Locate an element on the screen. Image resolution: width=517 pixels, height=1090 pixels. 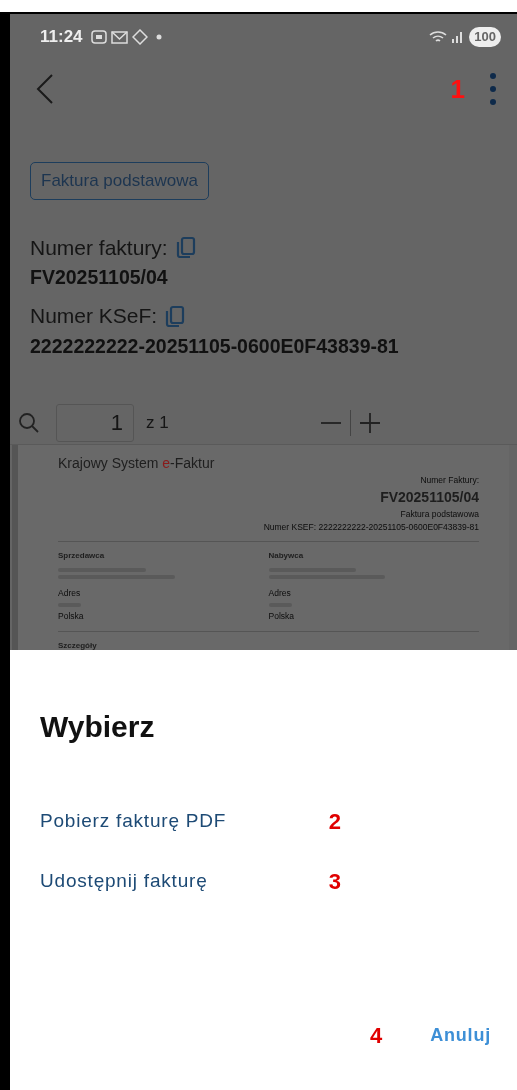
invoice-number: FV20251105/04 is located at coordinates (99, 277).